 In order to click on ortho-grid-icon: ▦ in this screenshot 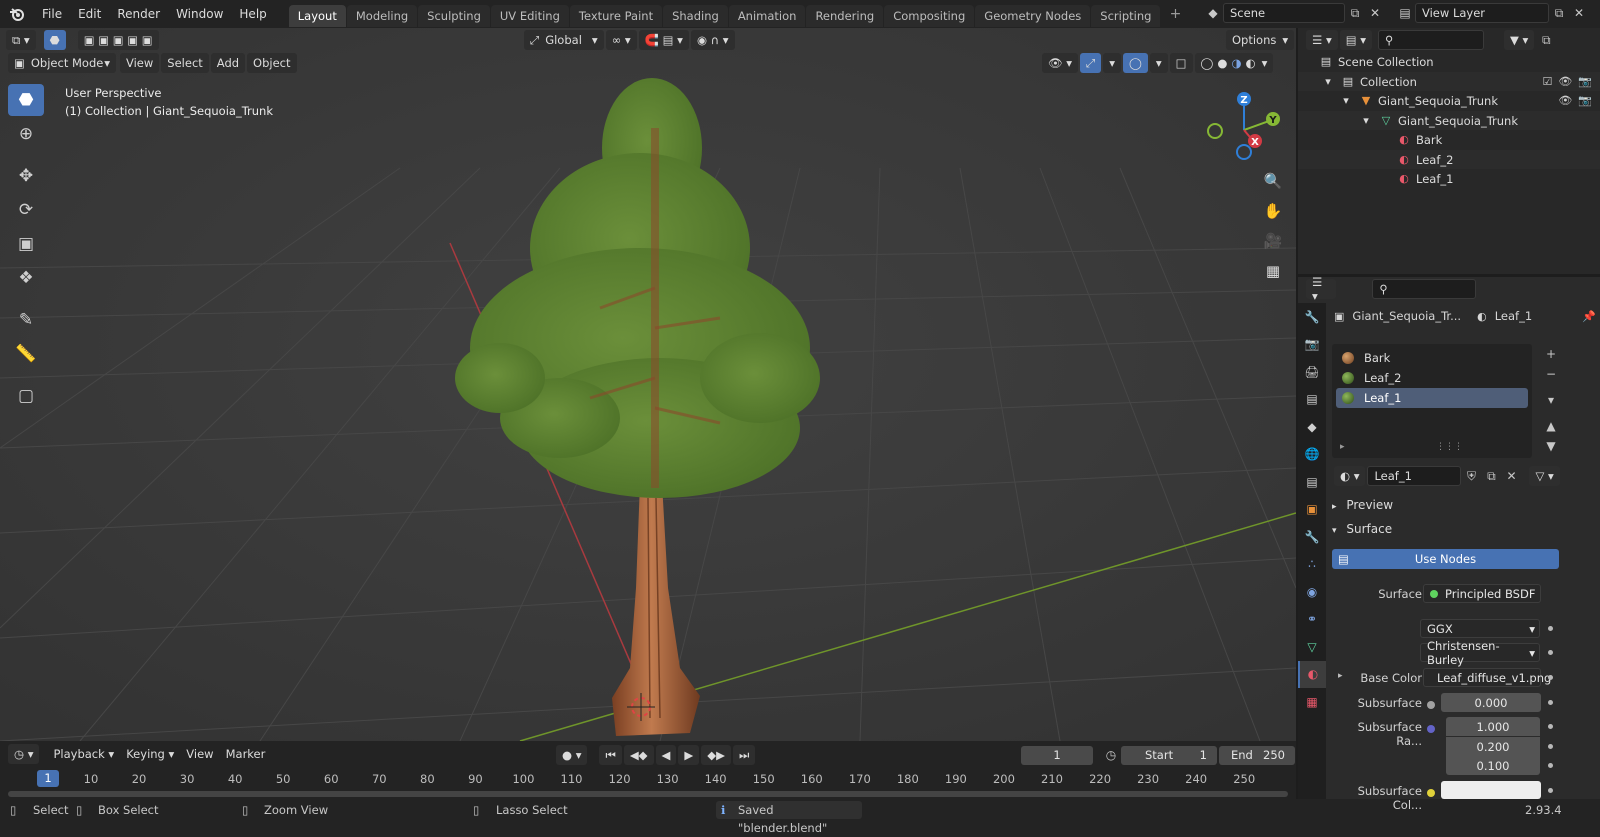, I will do `click(1273, 271)`.